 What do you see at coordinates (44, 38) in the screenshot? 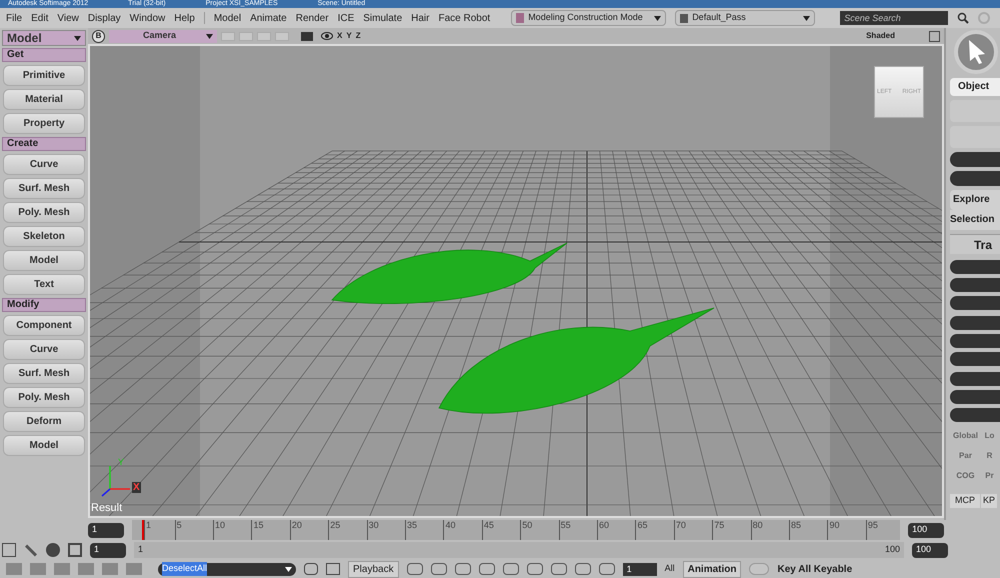
I see `model-dropdown: Model` at bounding box center [44, 38].